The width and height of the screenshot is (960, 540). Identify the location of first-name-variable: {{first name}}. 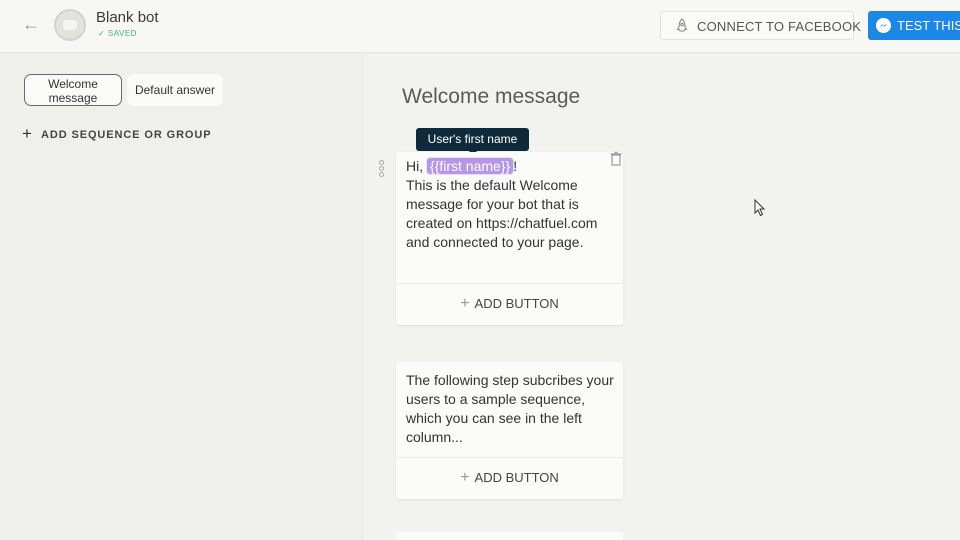
(470, 166).